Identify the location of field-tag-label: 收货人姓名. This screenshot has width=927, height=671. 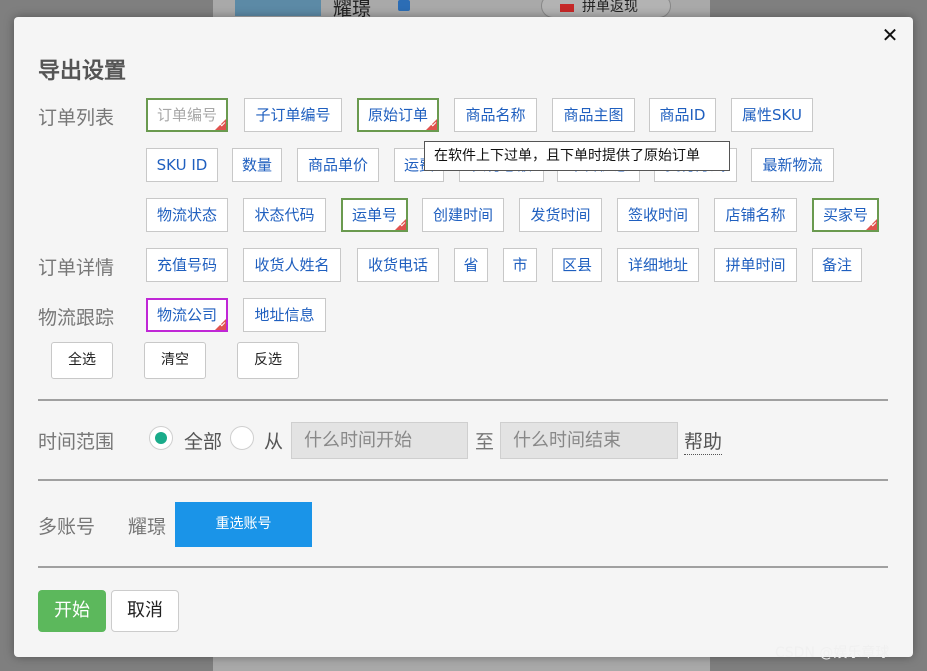
(292, 265).